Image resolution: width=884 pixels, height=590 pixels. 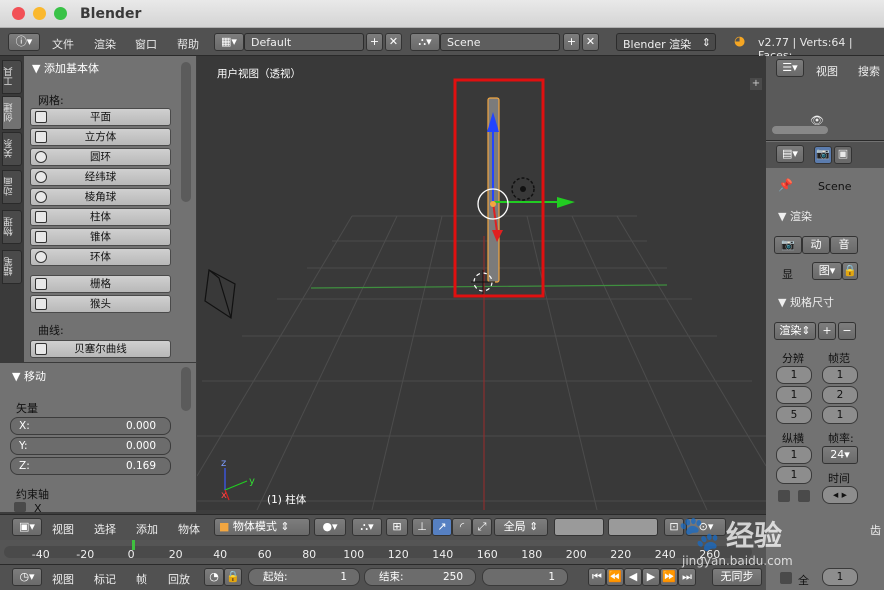 What do you see at coordinates (442, 527) in the screenshot?
I see `move-widget-button: ↗` at bounding box center [442, 527].